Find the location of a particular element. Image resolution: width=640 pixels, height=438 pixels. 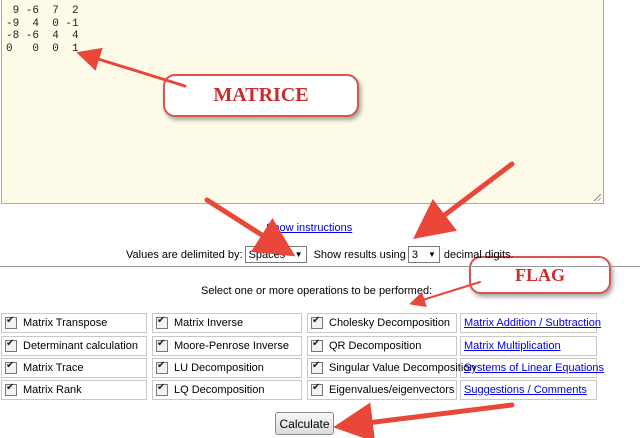

arrow-to-checkboxes is located at coordinates (445, 294).